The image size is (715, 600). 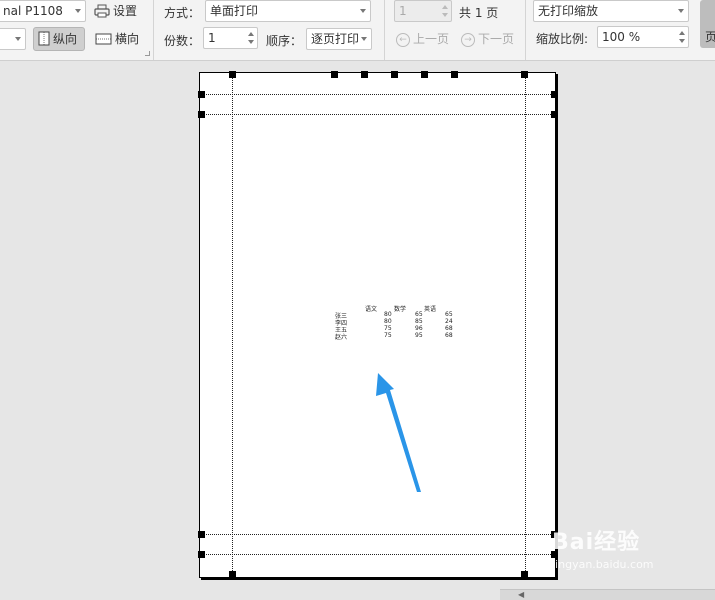 What do you see at coordinates (403, 39) in the screenshot?
I see `arrow-left-icon: ←` at bounding box center [403, 39].